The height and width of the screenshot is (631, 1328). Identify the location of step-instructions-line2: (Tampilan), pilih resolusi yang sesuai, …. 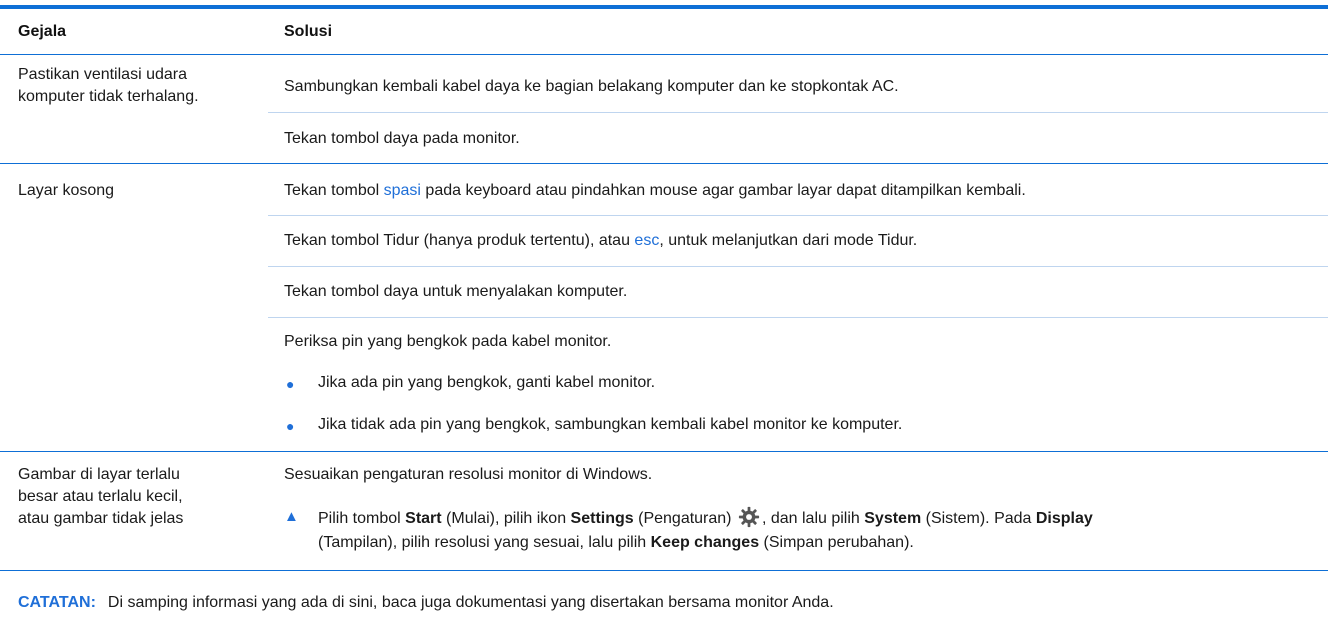
(616, 542).